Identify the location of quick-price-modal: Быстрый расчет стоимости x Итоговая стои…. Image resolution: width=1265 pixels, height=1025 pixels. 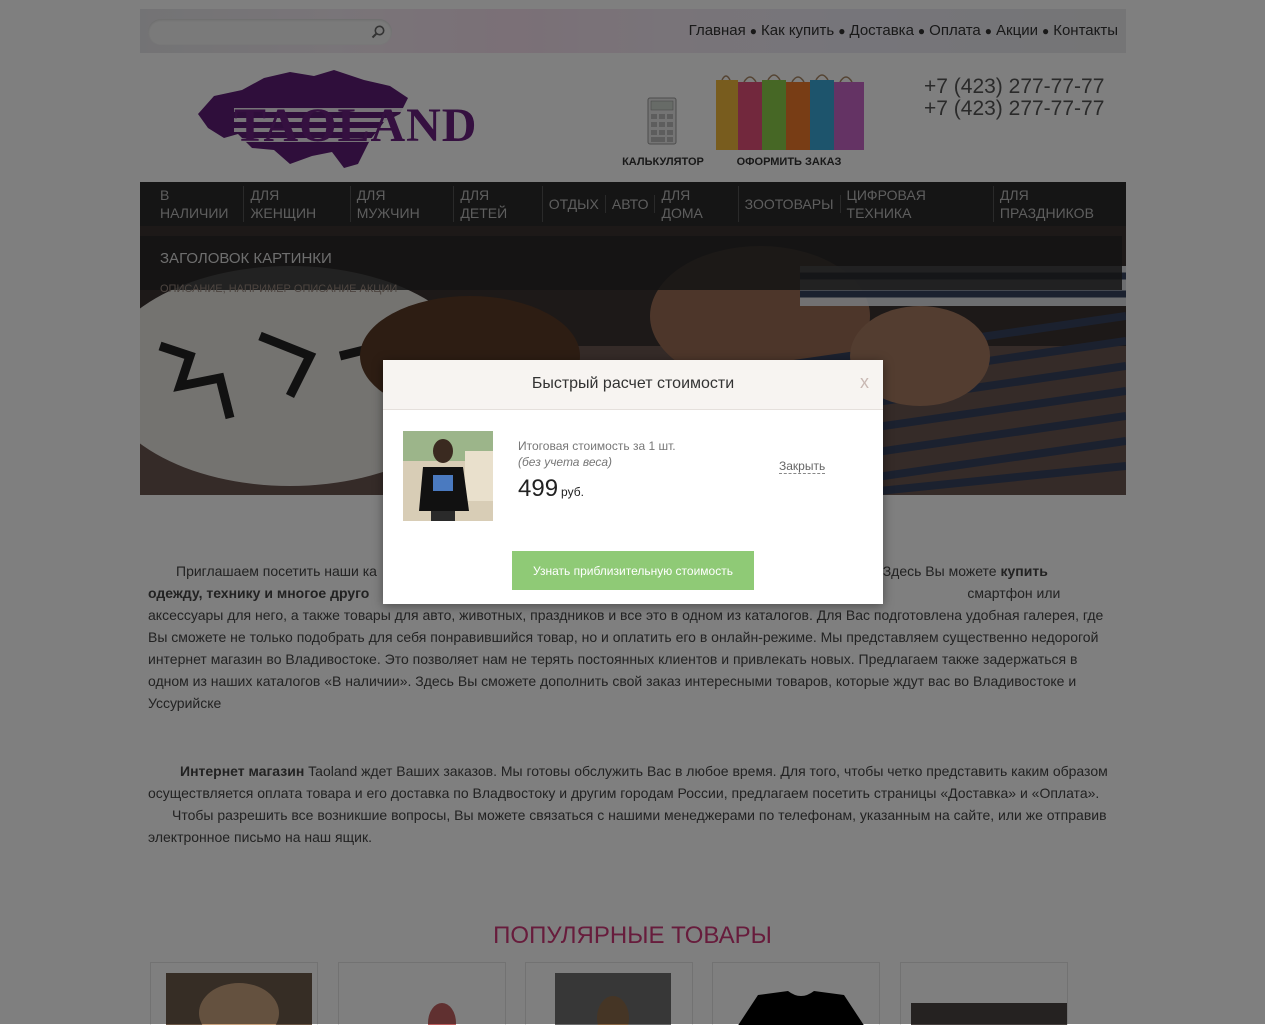
(633, 482).